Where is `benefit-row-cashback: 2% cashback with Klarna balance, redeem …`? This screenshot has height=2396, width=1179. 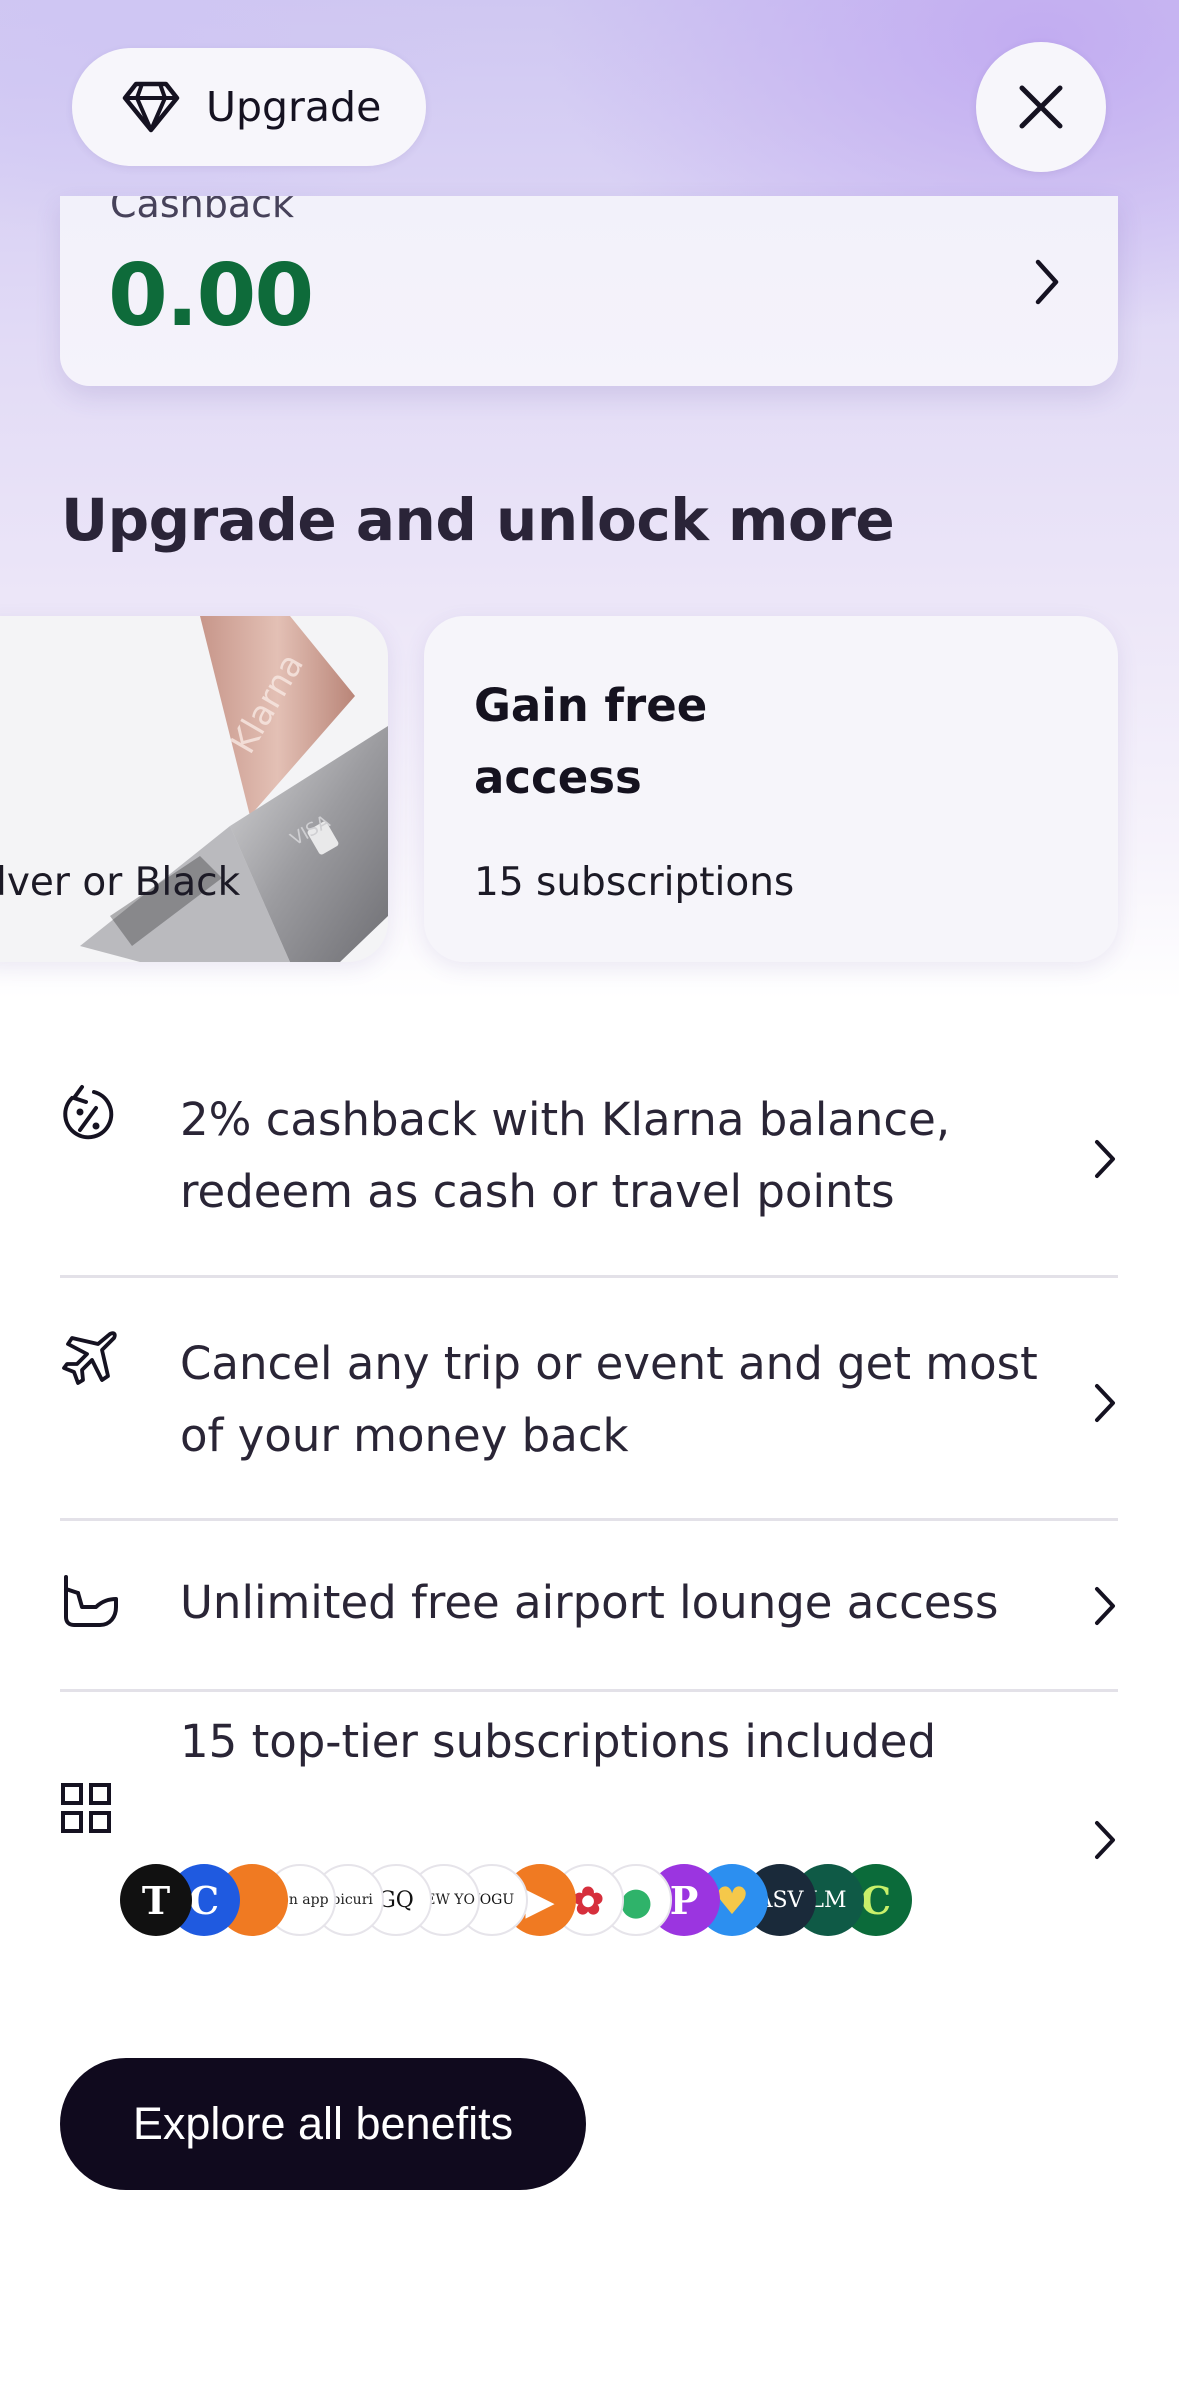 benefit-row-cashback: 2% cashback with Klarna balance, redeem … is located at coordinates (589, 1169).